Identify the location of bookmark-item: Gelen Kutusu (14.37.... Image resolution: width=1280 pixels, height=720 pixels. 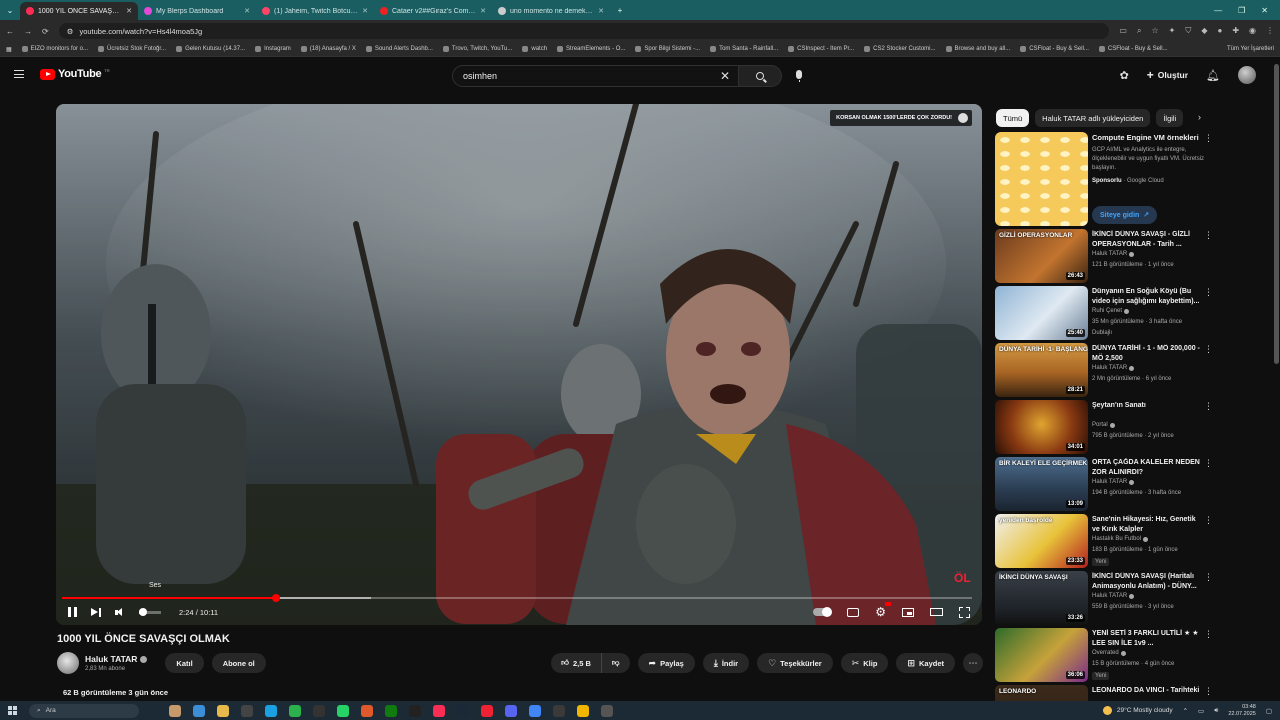
(210, 49).